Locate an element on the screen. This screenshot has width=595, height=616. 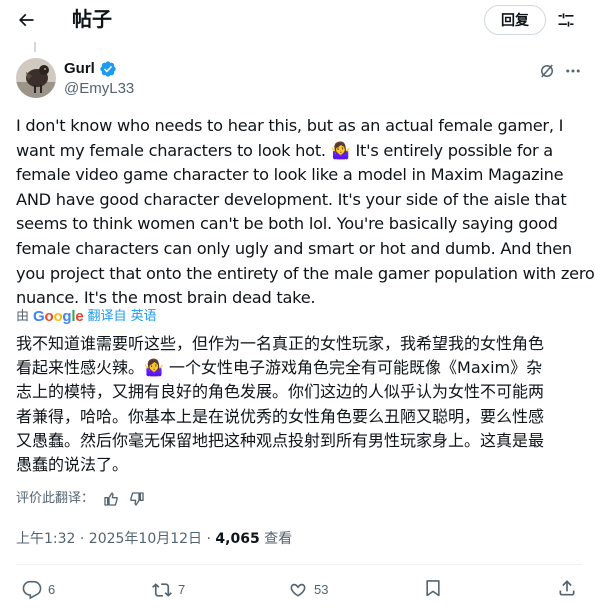
avatar-image is located at coordinates (36, 78).